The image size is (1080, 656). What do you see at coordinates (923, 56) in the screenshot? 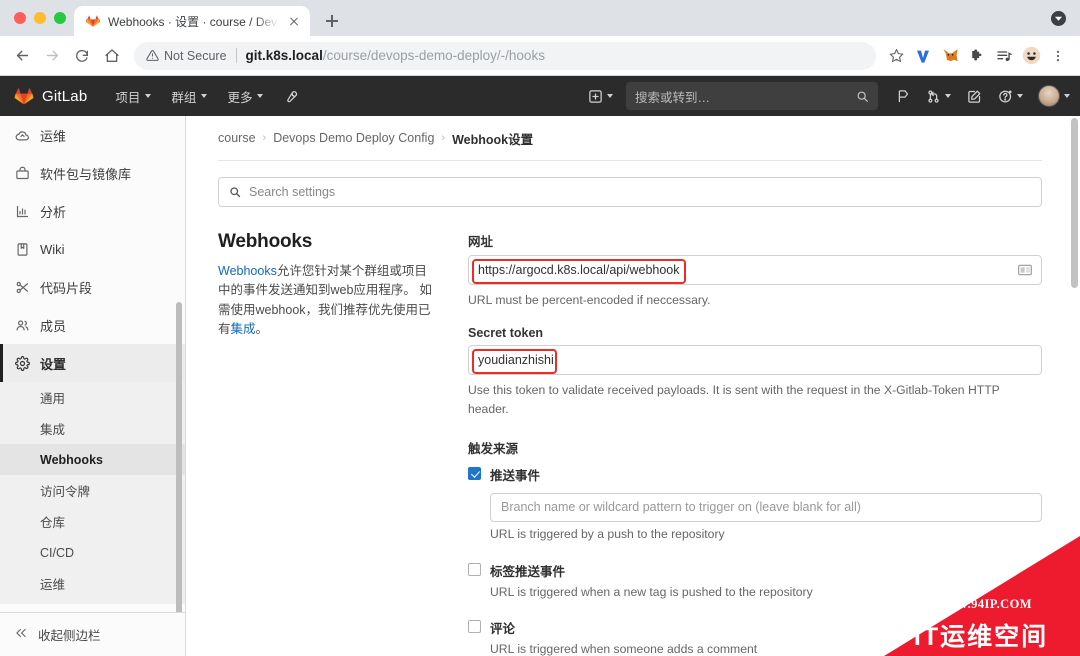
I see `vimium-icon` at bounding box center [923, 56].